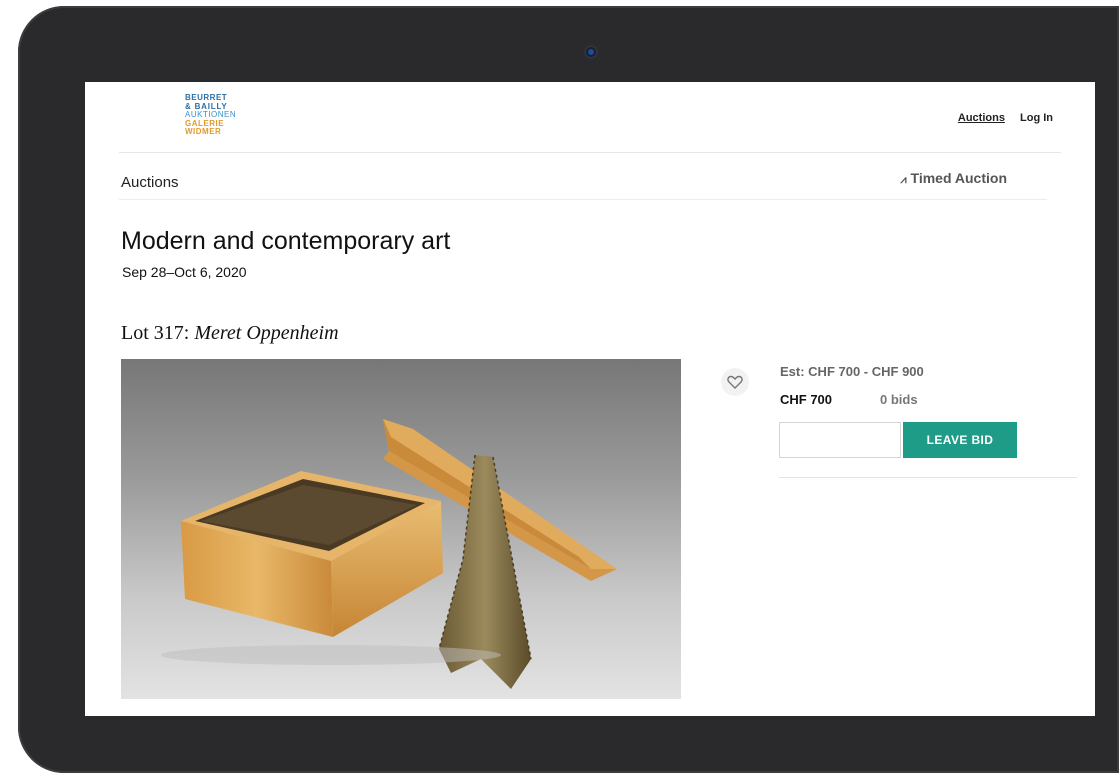 This screenshot has width=1119, height=775. What do you see at coordinates (852, 371) in the screenshot?
I see `estimate-text: Est: CHF 700 - CHF 900` at bounding box center [852, 371].